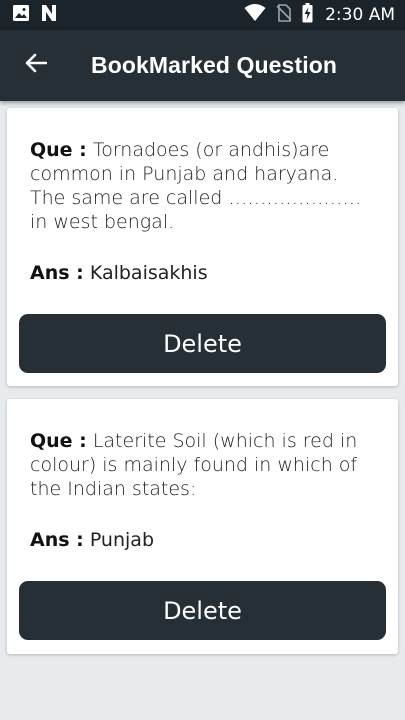 This screenshot has width=405, height=720. I want to click on battery-charging-icon, so click(307, 15).